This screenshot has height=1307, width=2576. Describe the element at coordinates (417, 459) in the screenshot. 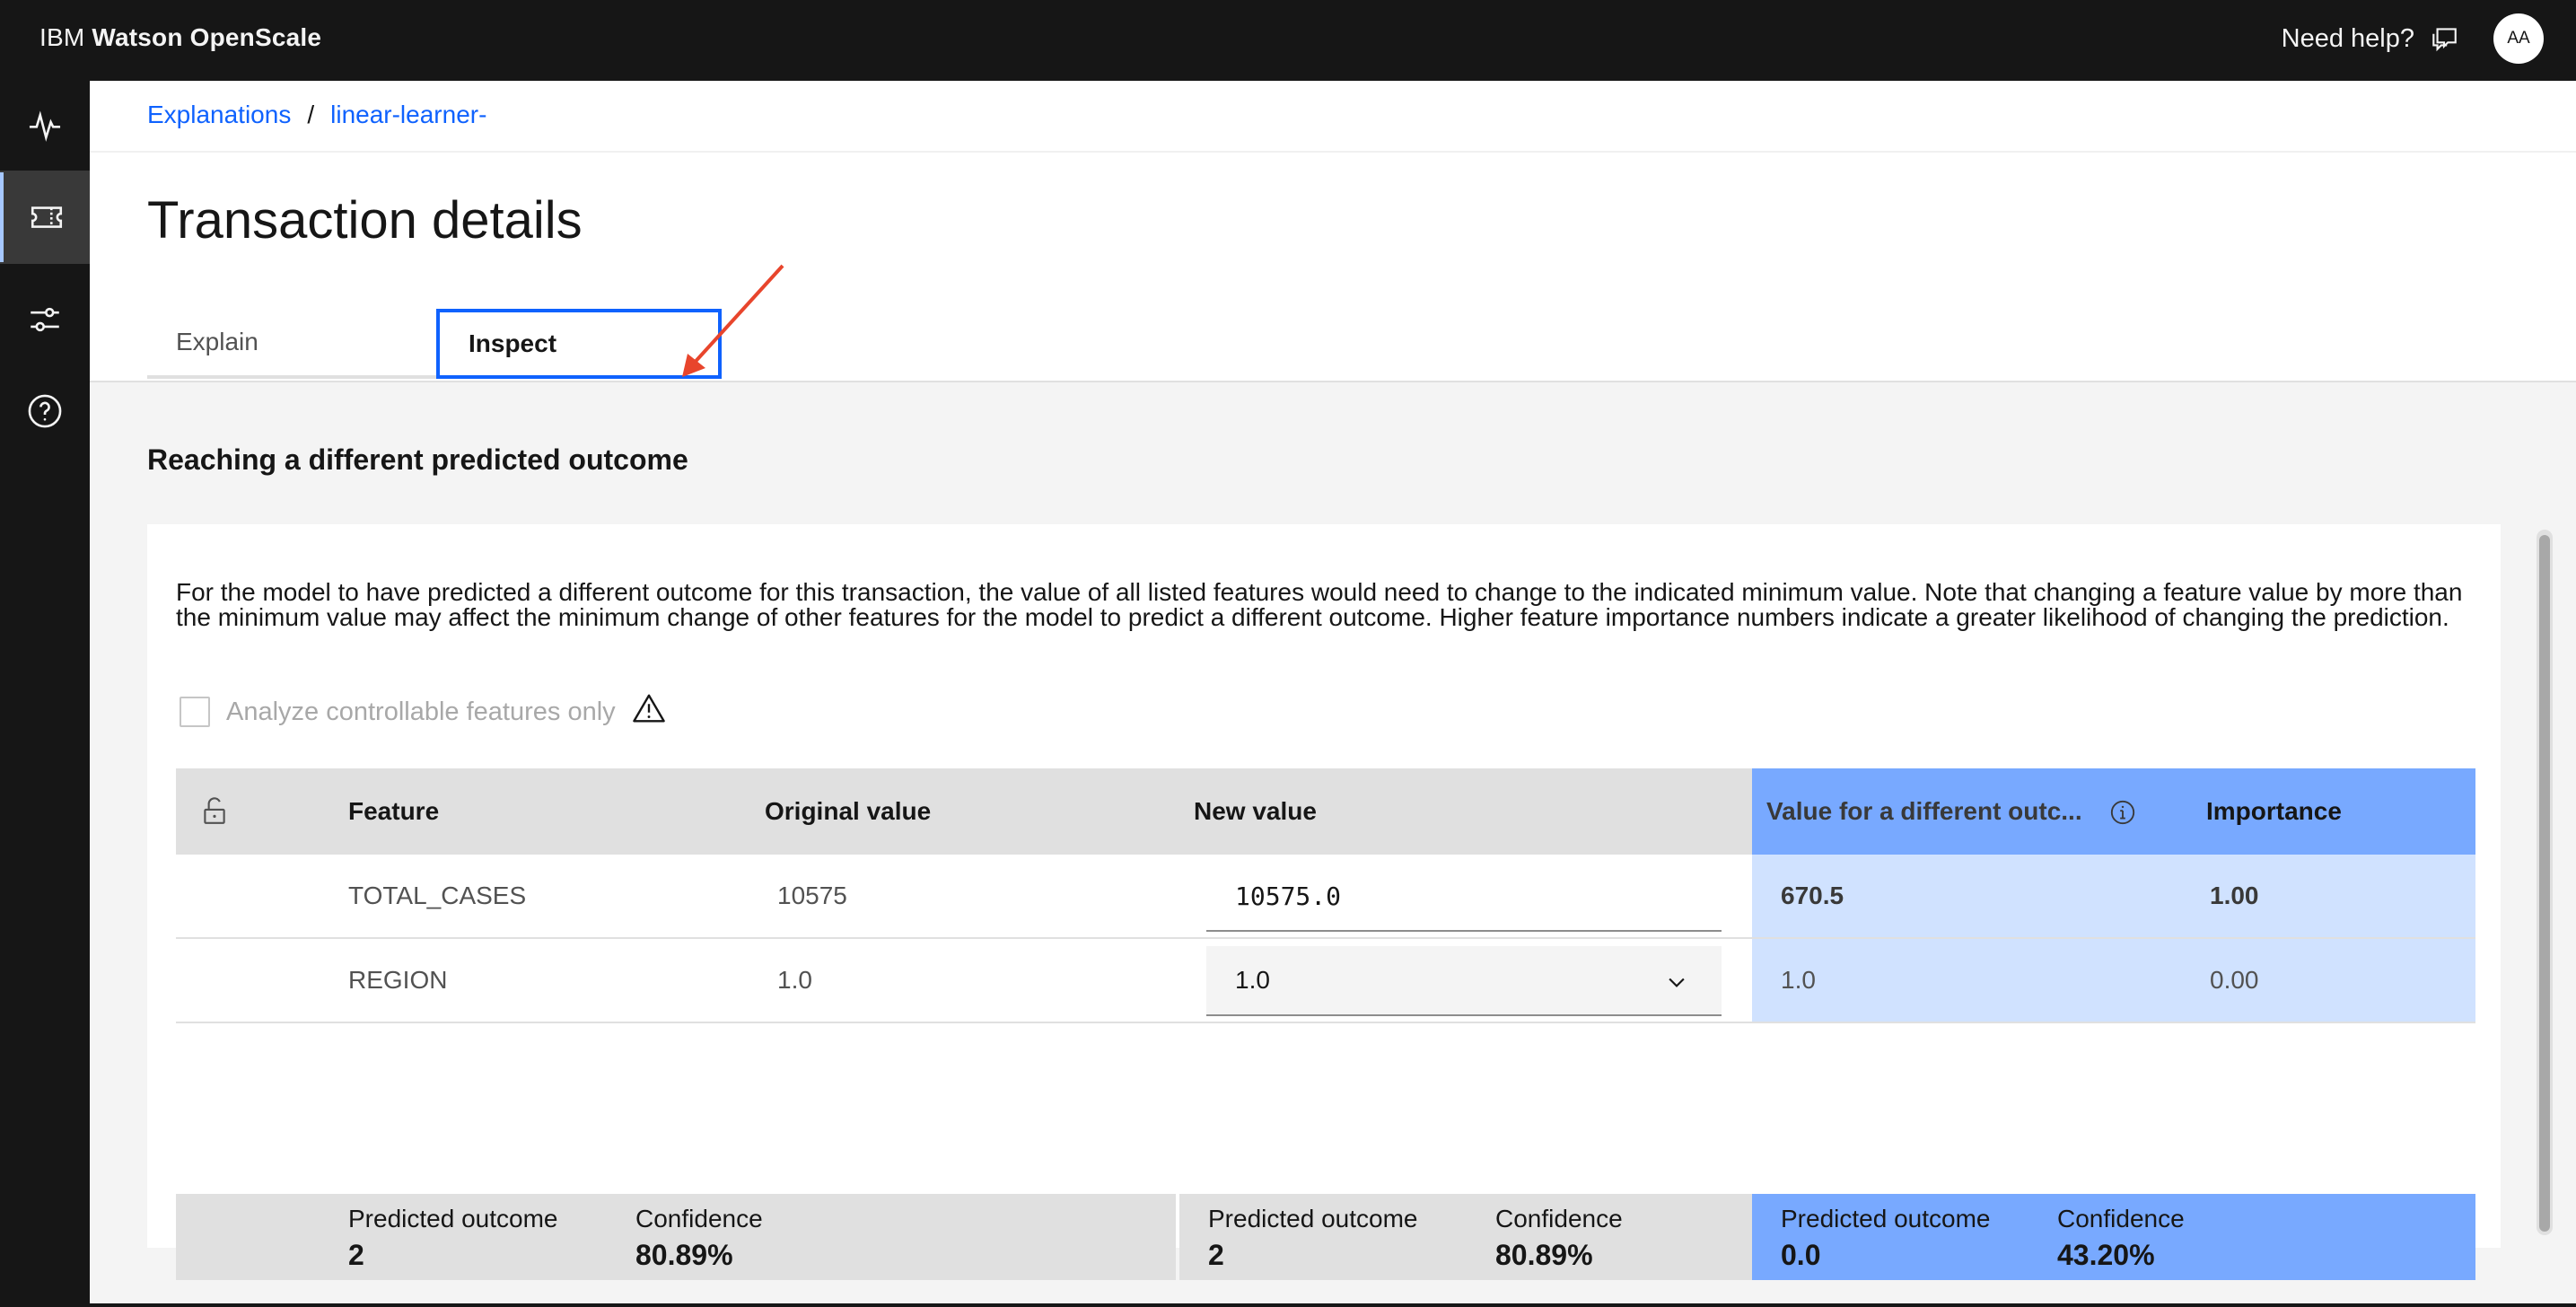

I see `section-title: Reaching a different predicted outcome` at that location.